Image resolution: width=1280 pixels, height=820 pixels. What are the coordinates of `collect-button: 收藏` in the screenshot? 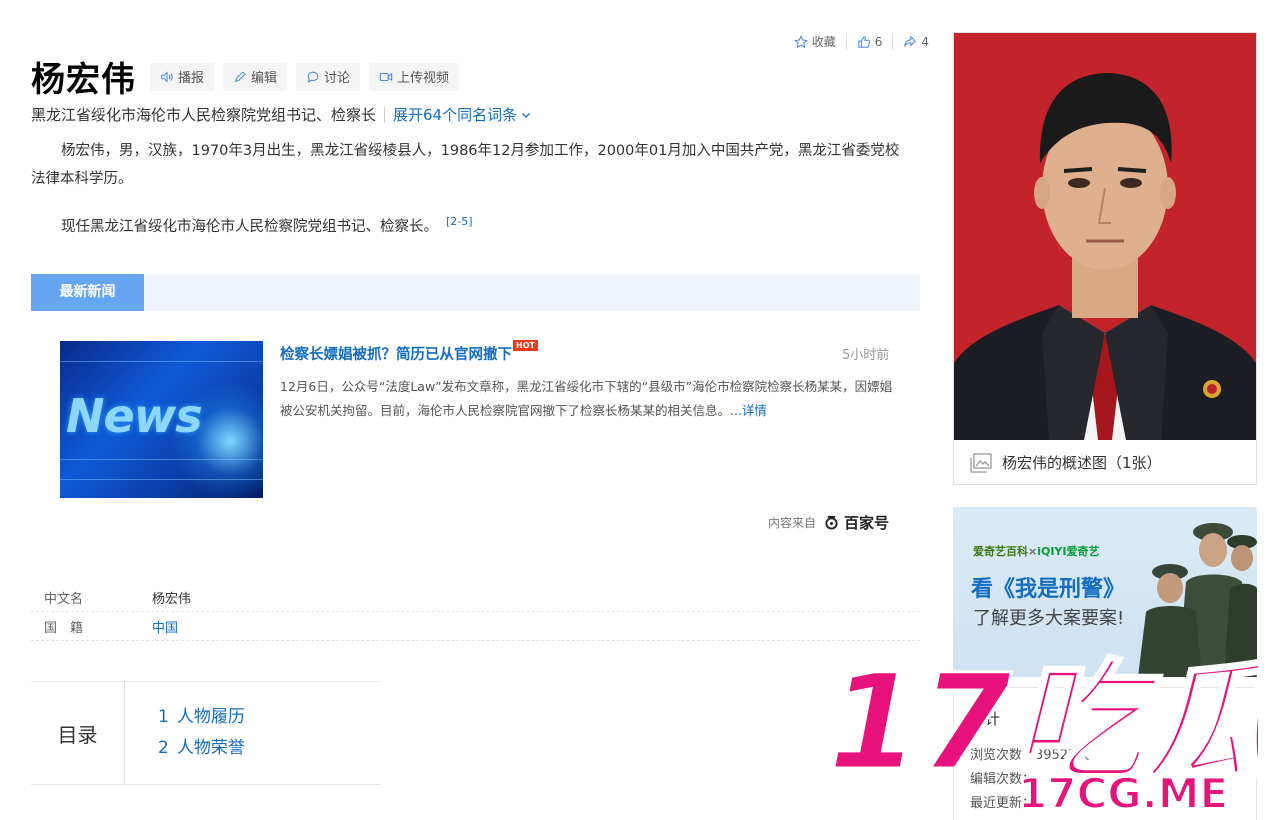 It's located at (815, 41).